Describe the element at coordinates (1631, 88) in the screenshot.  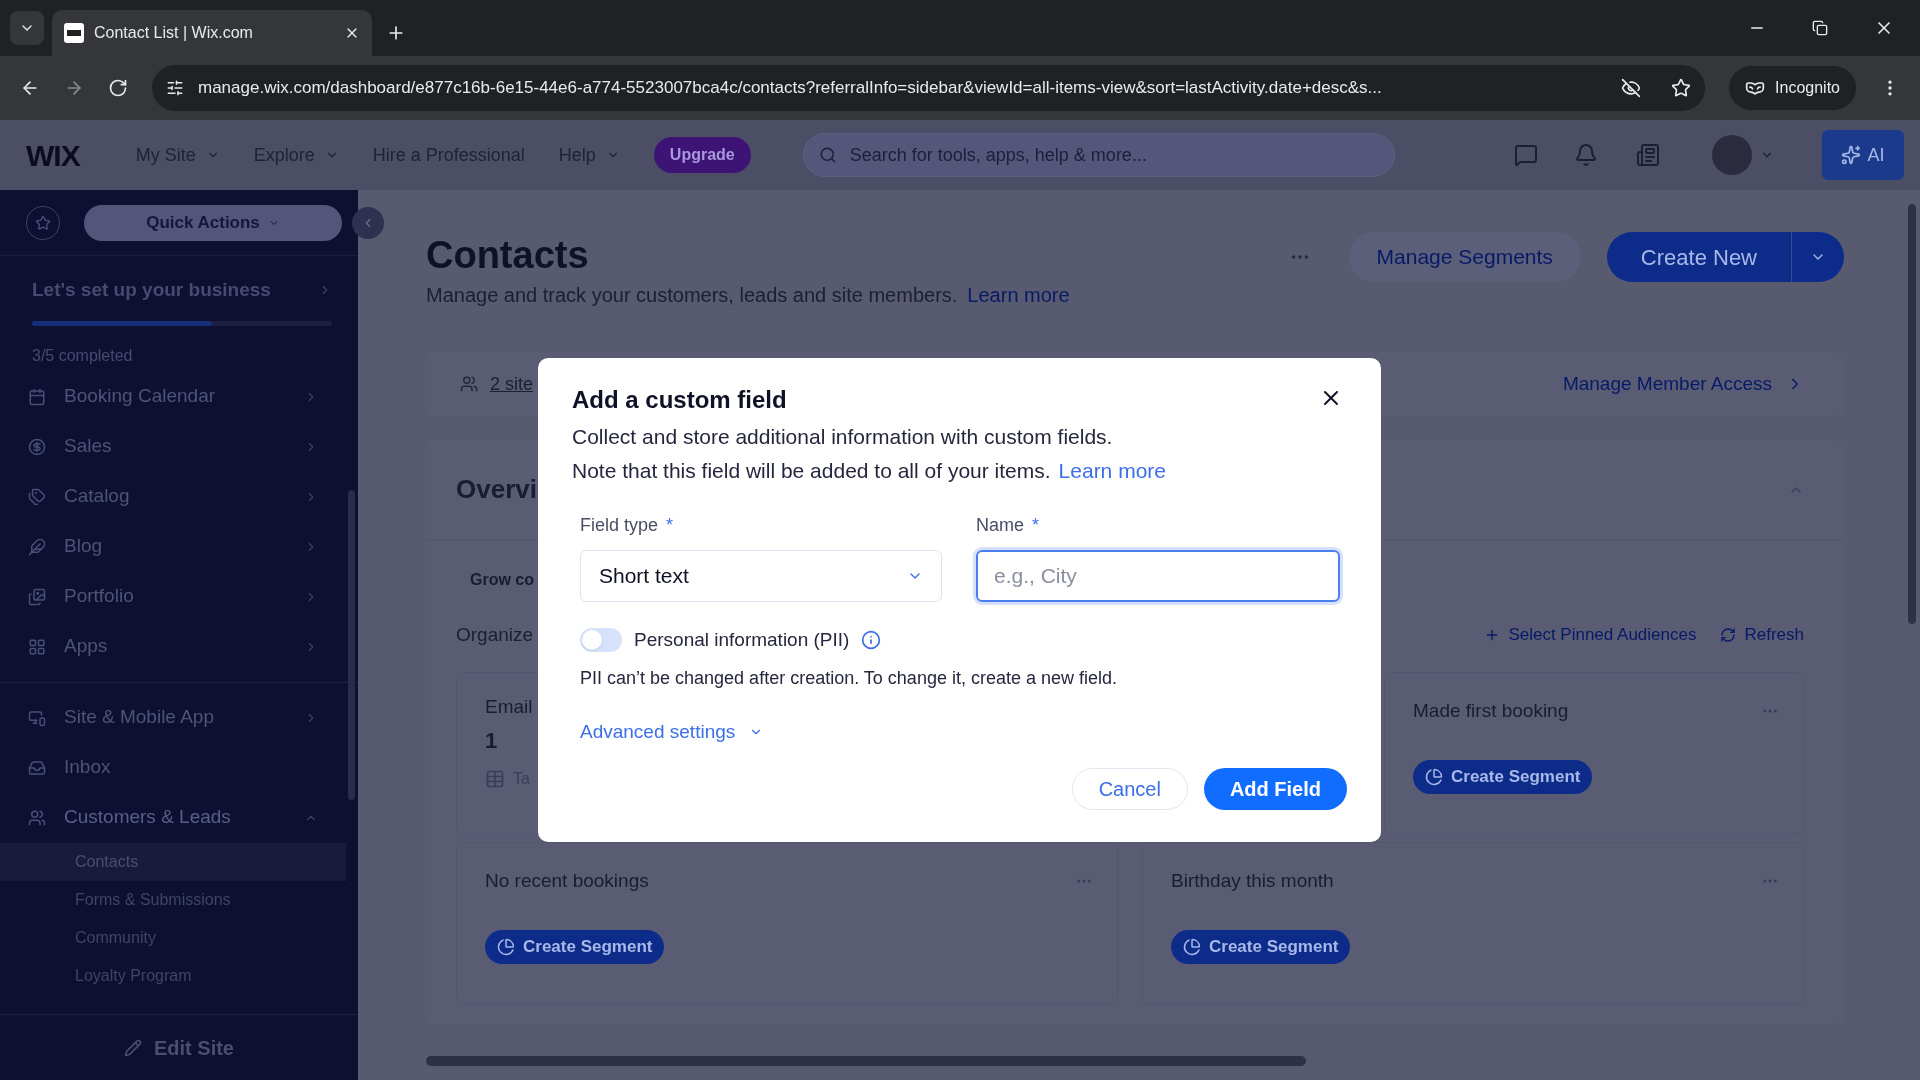
I see `eye-off-icon` at that location.